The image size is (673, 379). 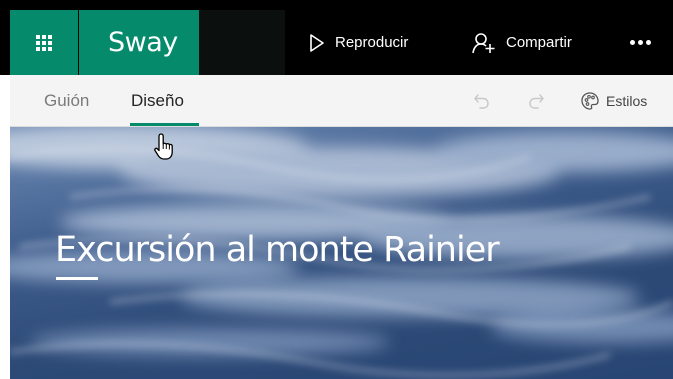 I want to click on more-options-button, so click(x=640, y=42).